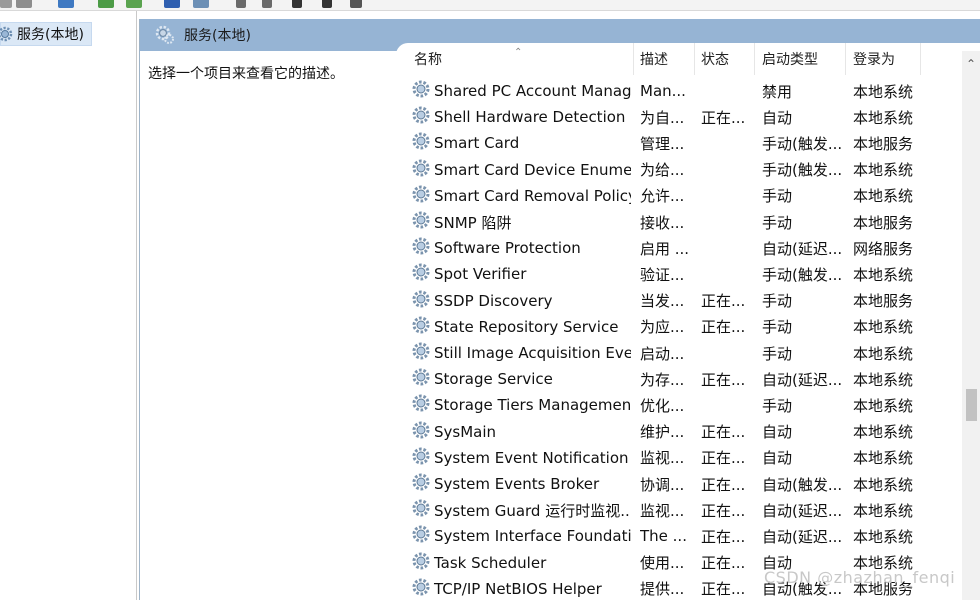 This screenshot has height=600, width=980. I want to click on console-tree: 服务(本地), so click(68, 305).